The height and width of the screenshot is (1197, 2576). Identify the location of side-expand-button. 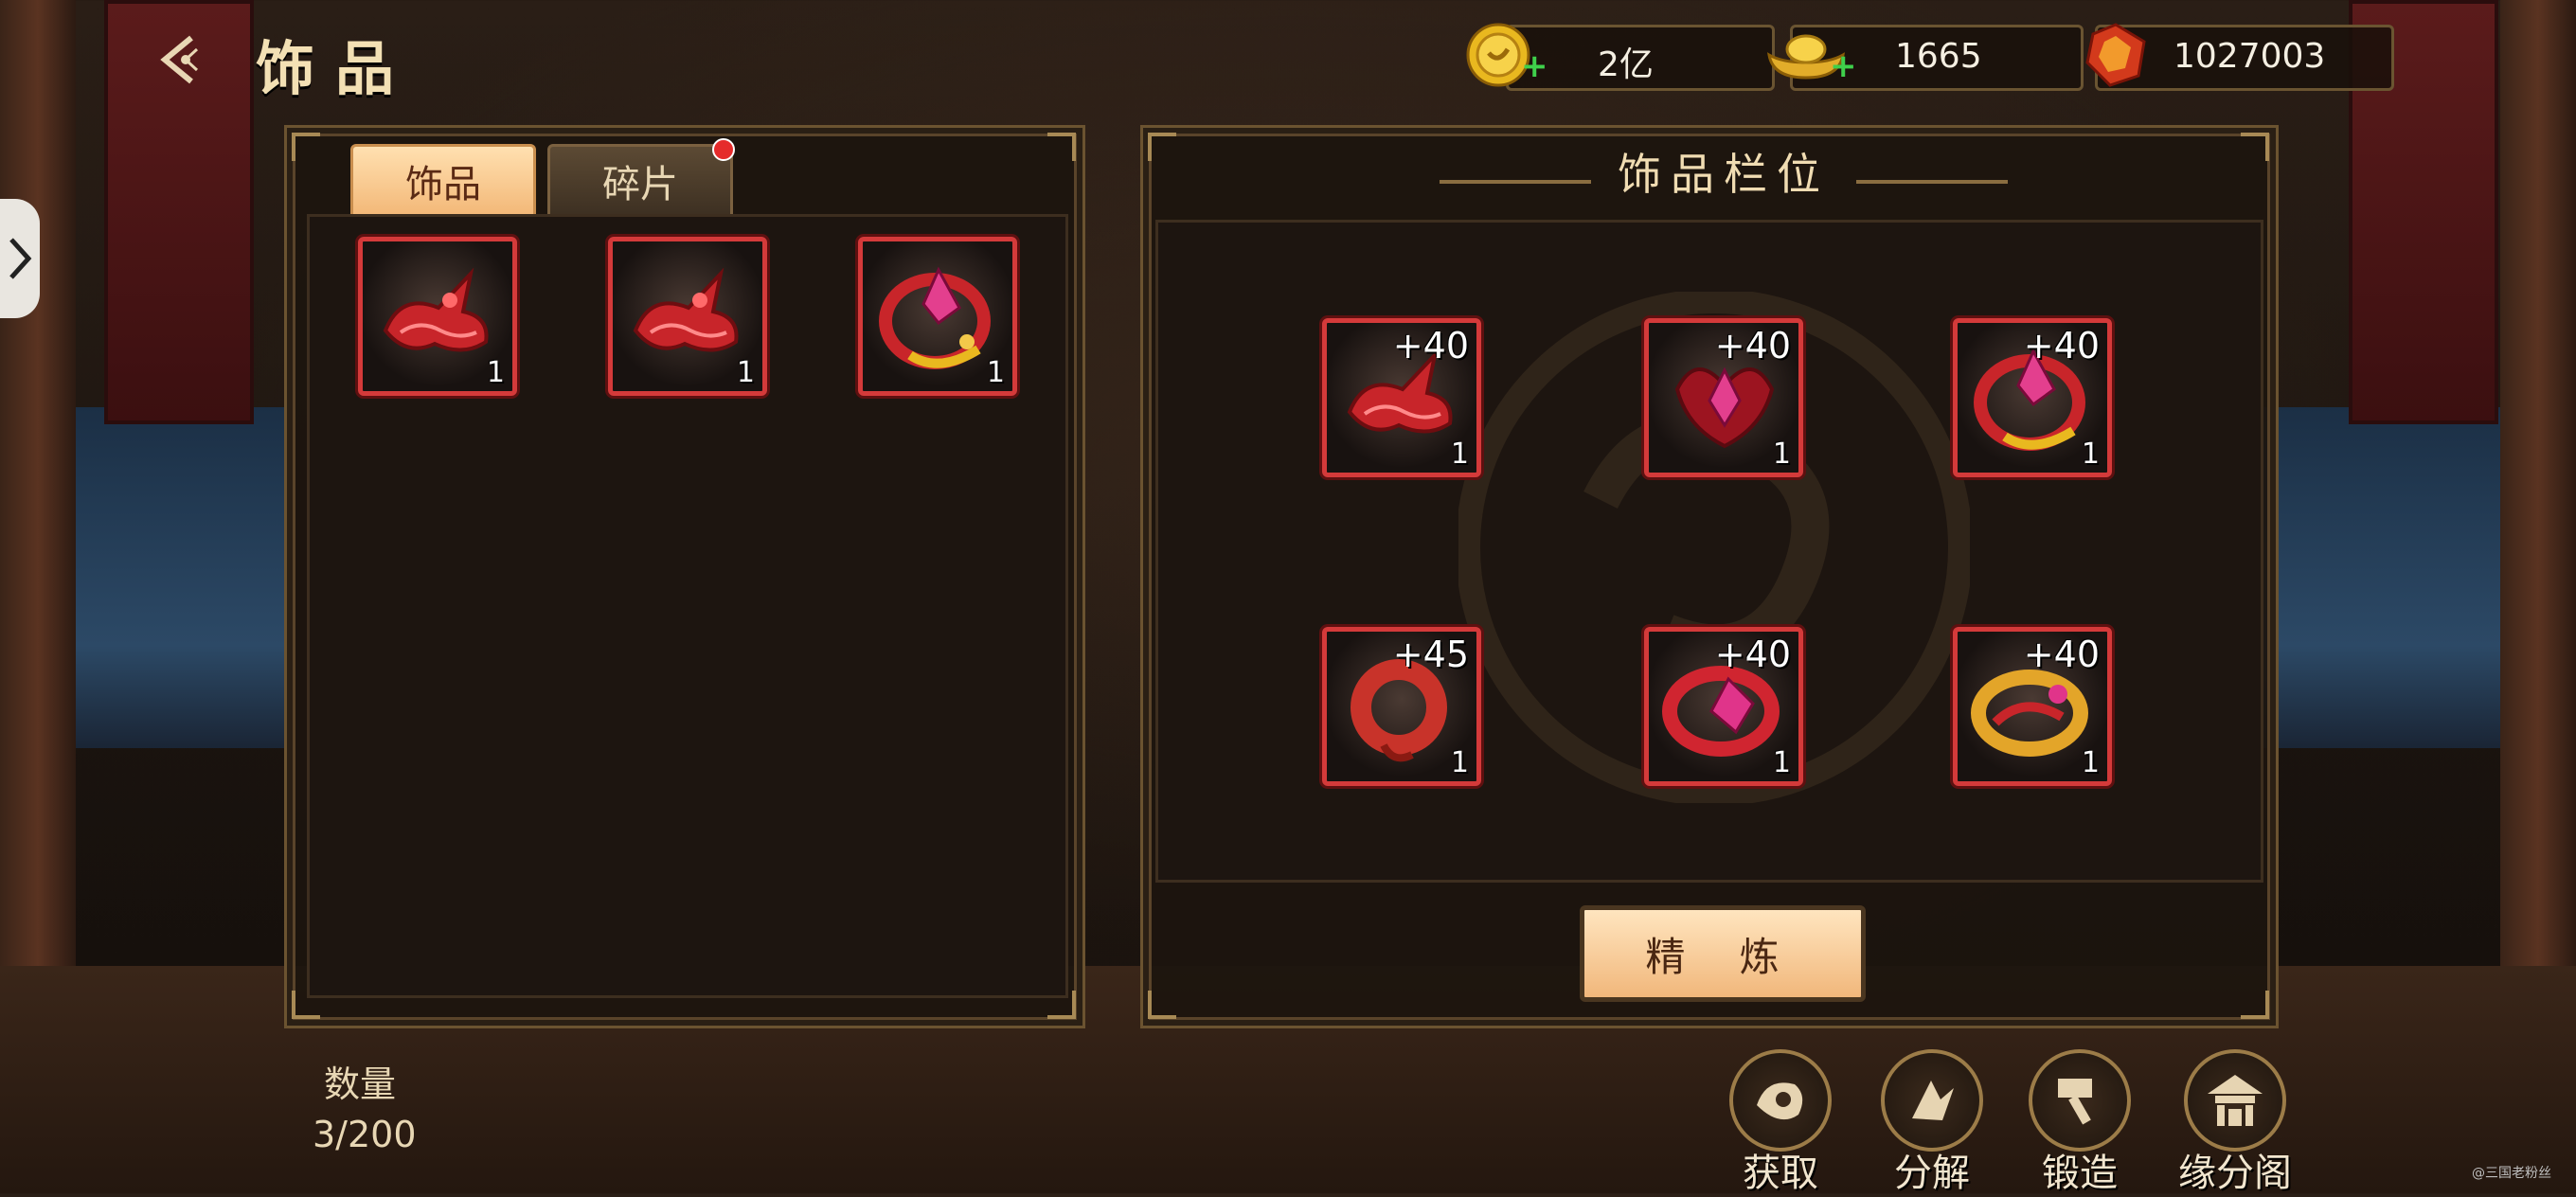
(20, 258).